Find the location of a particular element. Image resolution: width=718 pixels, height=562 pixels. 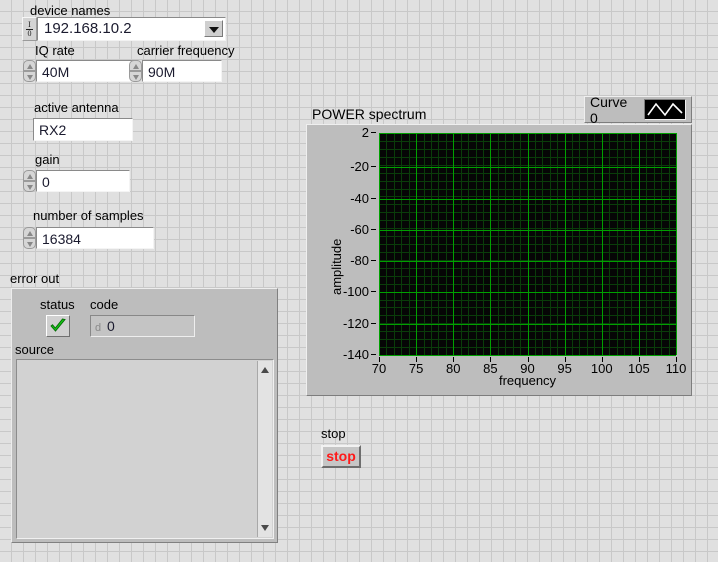

error-out-label: error out is located at coordinates (35, 278).